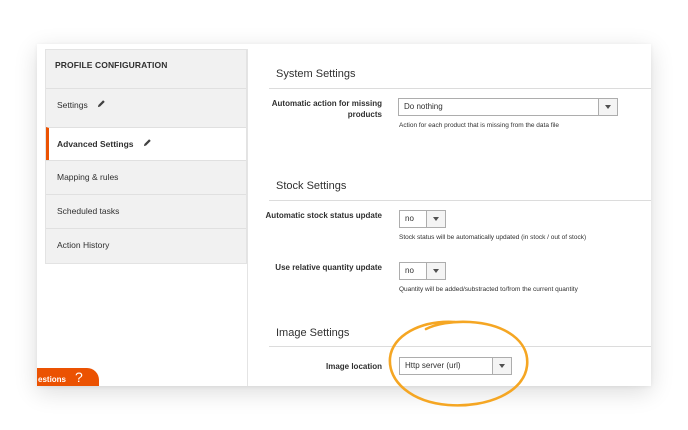 This screenshot has width=688, height=430. What do you see at coordinates (313, 333) in the screenshot?
I see `section-title-image-settings: Image Settings` at bounding box center [313, 333].